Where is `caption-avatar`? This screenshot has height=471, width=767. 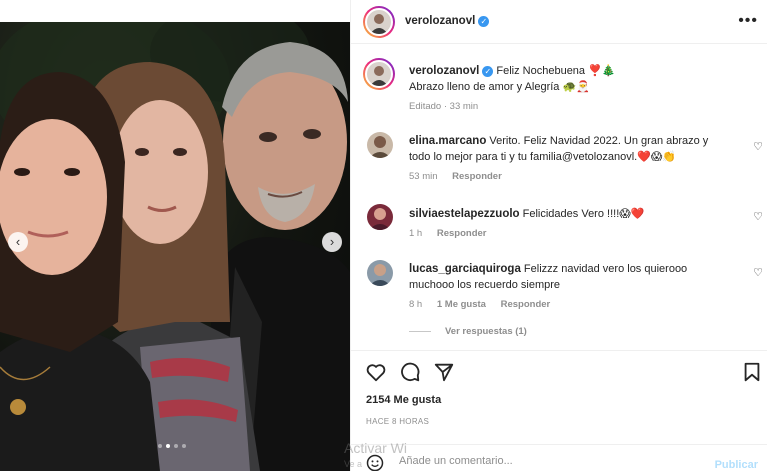 caption-avatar is located at coordinates (379, 74).